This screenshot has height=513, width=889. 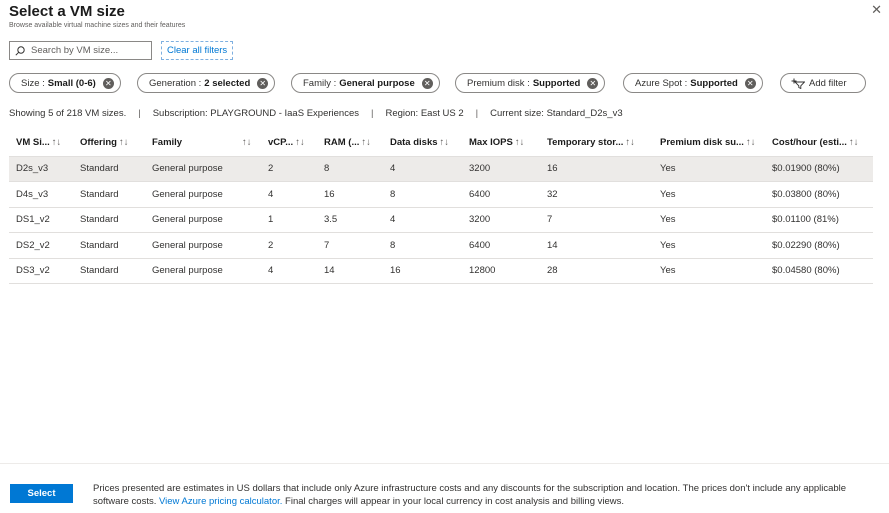 I want to click on clear-all-filters-button: Clear all filters, so click(x=197, y=50).